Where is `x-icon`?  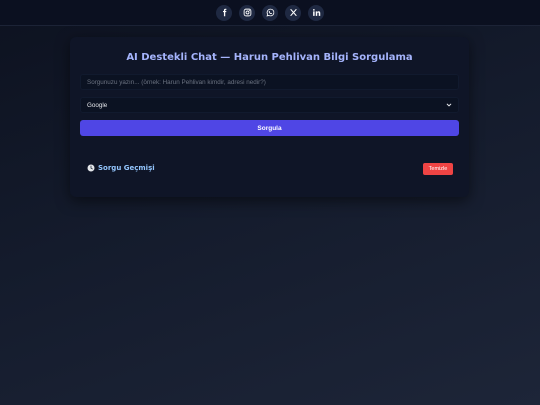 x-icon is located at coordinates (293, 12).